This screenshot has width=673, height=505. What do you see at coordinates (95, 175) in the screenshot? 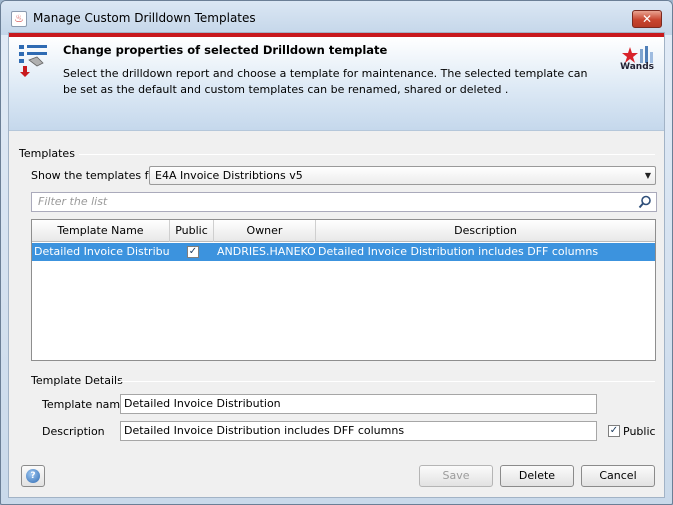
I see `show-templates-label: Show the templates for` at bounding box center [95, 175].